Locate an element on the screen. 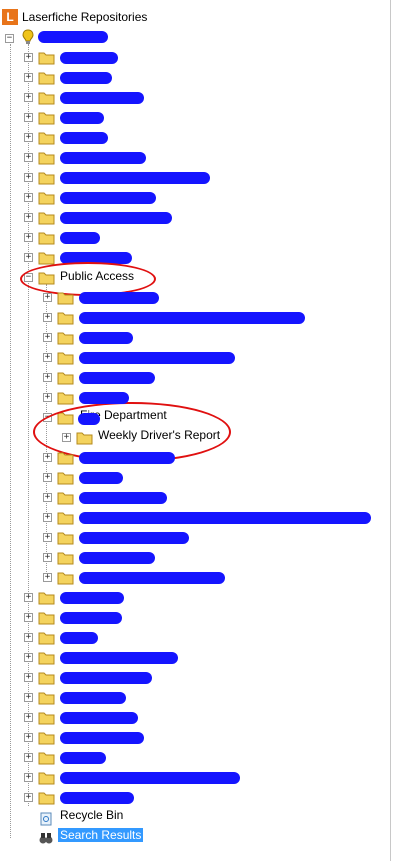 The height and width of the screenshot is (861, 398). recycle-bin-label: Recycle Bin is located at coordinates (92, 815).